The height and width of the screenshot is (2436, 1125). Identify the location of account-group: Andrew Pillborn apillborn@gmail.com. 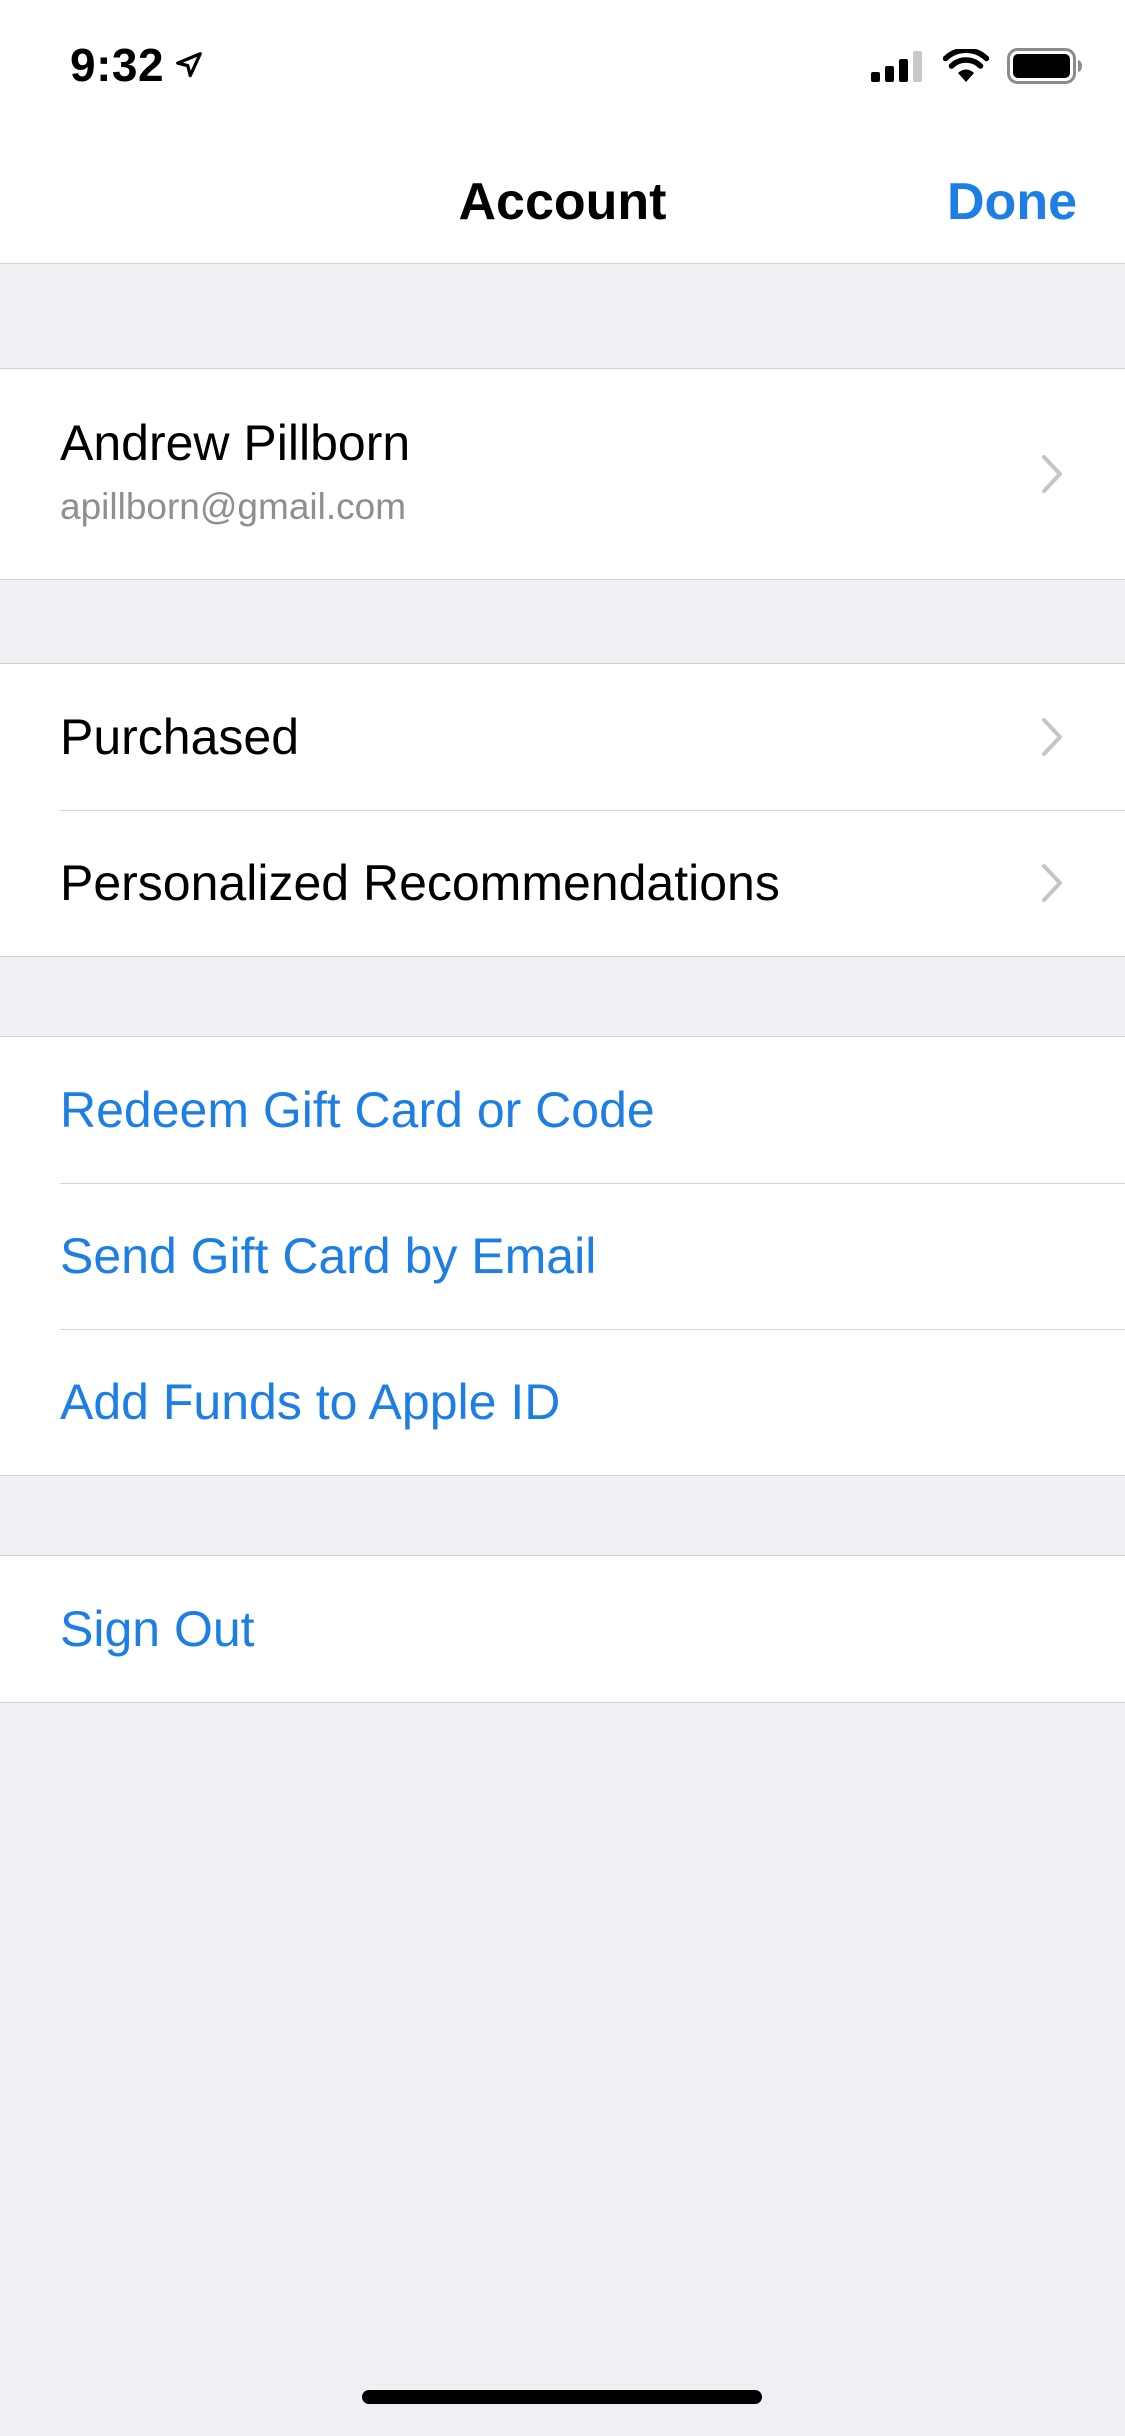
(562, 474).